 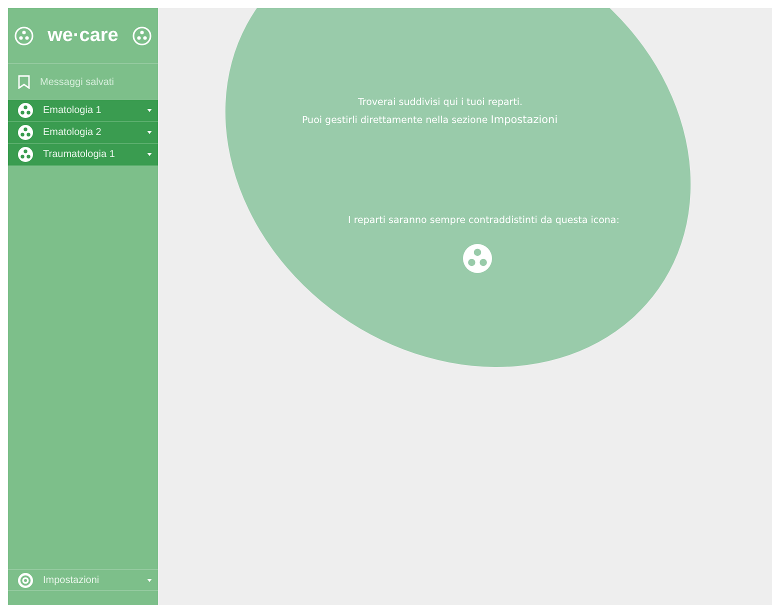 What do you see at coordinates (83, 155) in the screenshot?
I see `department-item: Traumatologia 1` at bounding box center [83, 155].